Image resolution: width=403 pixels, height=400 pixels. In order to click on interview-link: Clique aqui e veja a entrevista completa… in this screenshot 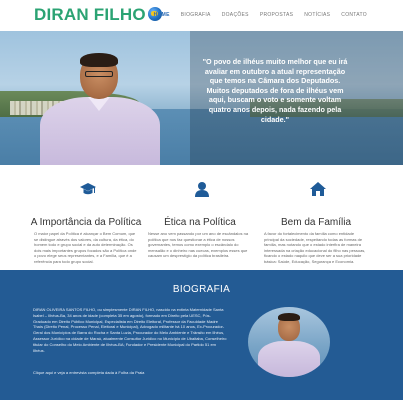, I will do `click(88, 372)`.